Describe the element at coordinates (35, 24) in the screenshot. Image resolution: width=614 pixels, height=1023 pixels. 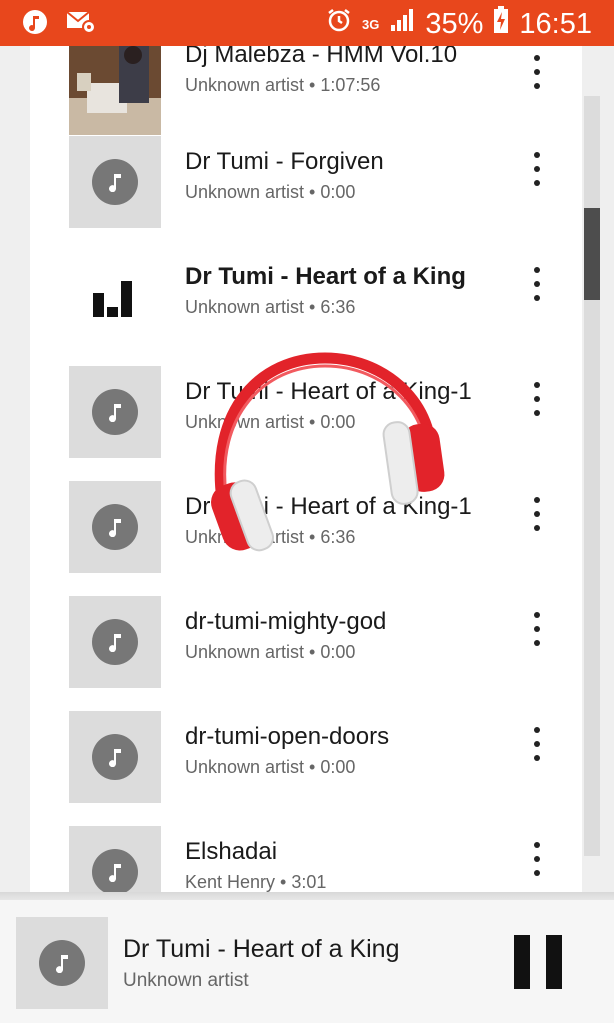
I see `music-app-icon` at that location.